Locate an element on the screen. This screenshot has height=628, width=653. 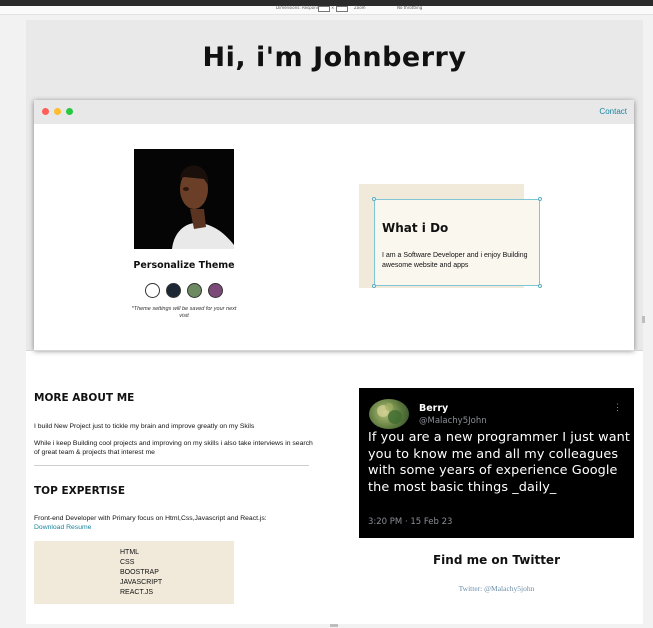
zoom-dropdown: Zoom is located at coordinates (360, 7).